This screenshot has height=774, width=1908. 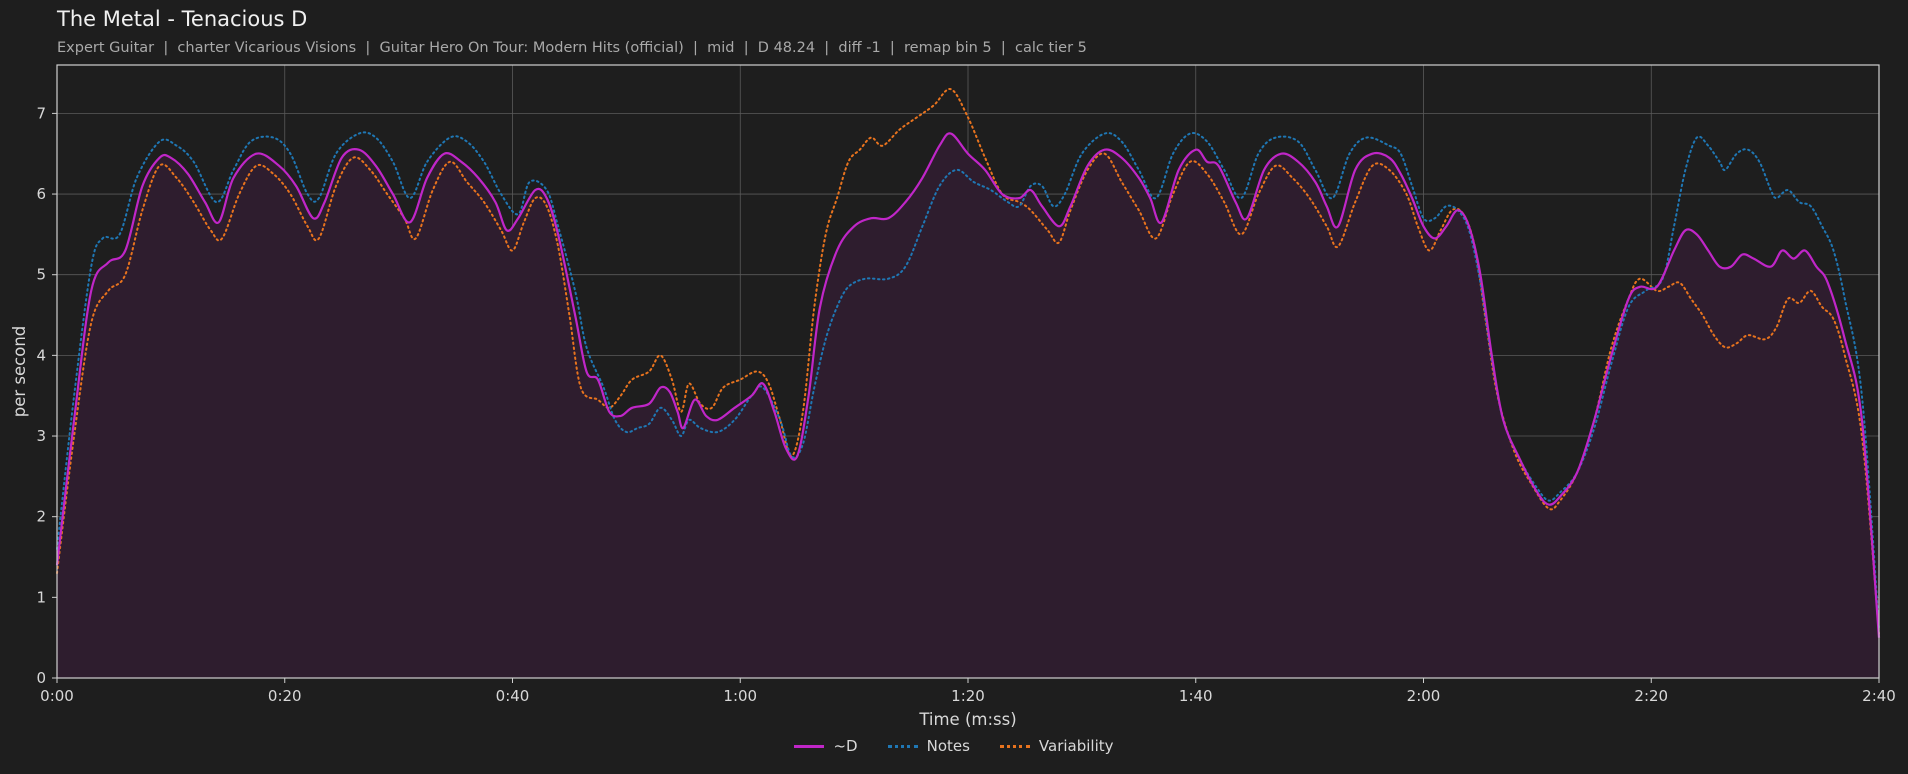 What do you see at coordinates (902, 746) in the screenshot?
I see `legend-swatch-notes` at bounding box center [902, 746].